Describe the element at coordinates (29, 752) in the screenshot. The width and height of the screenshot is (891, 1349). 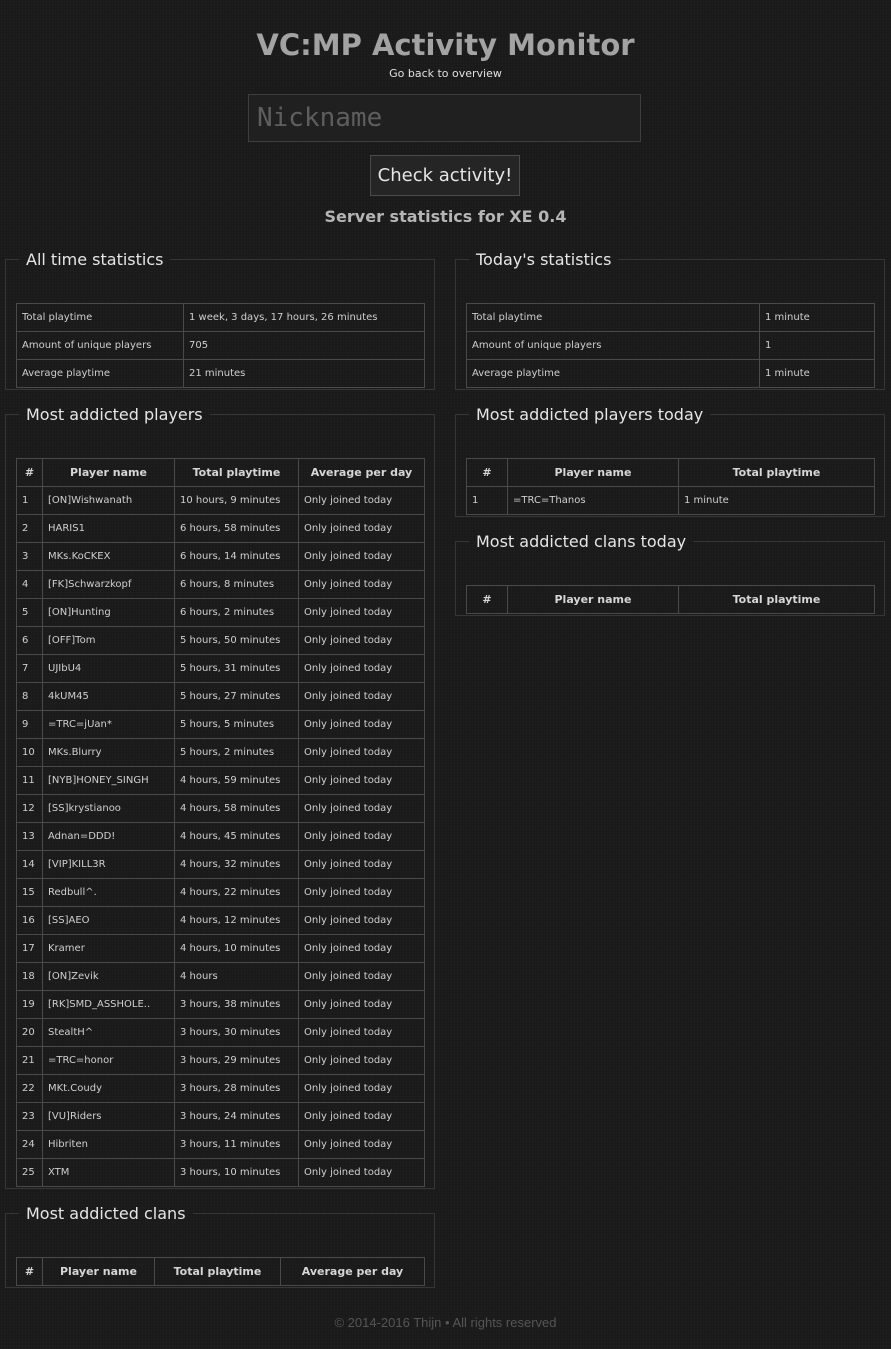
I see `rank-cell: 10` at that location.